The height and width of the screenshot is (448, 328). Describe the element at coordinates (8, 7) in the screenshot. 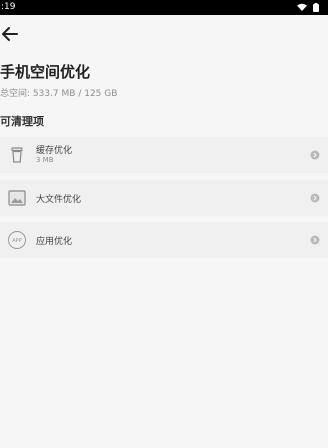

I see `status-time: :19` at that location.